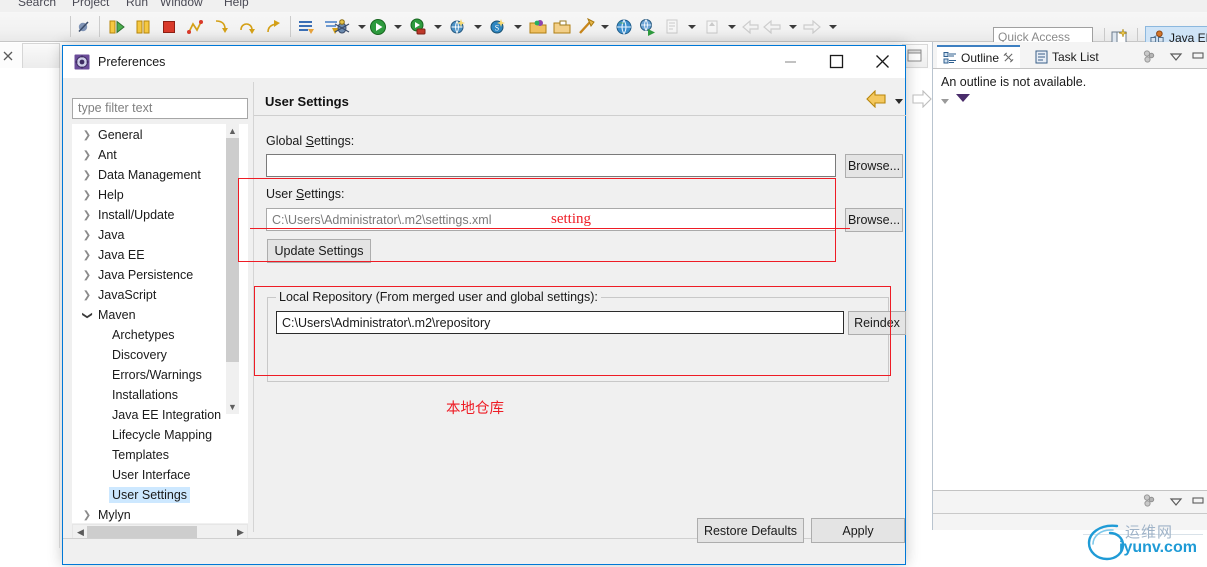  Describe the element at coordinates (80, 532) in the screenshot. I see `scroll-left-button: ◀` at that location.